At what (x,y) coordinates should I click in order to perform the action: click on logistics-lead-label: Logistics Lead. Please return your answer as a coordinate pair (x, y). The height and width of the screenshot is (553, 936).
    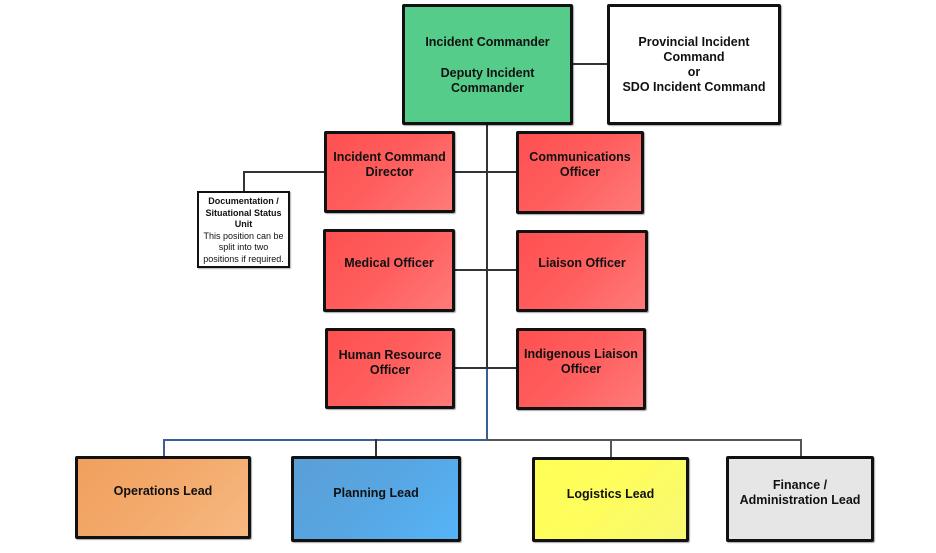
    Looking at the image, I should click on (610, 494).